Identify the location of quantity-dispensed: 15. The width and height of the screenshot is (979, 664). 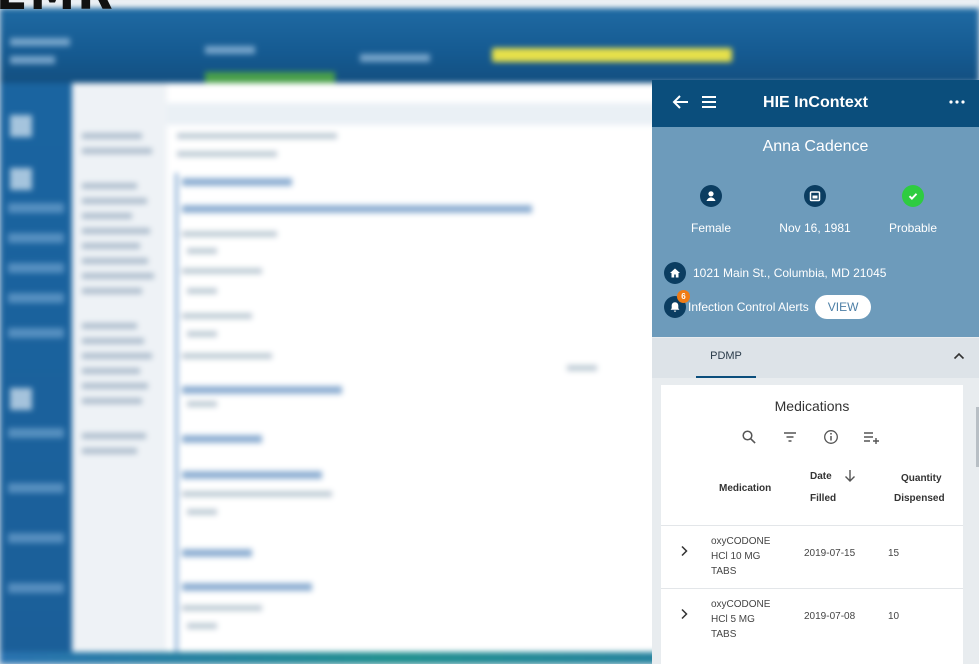
(894, 553).